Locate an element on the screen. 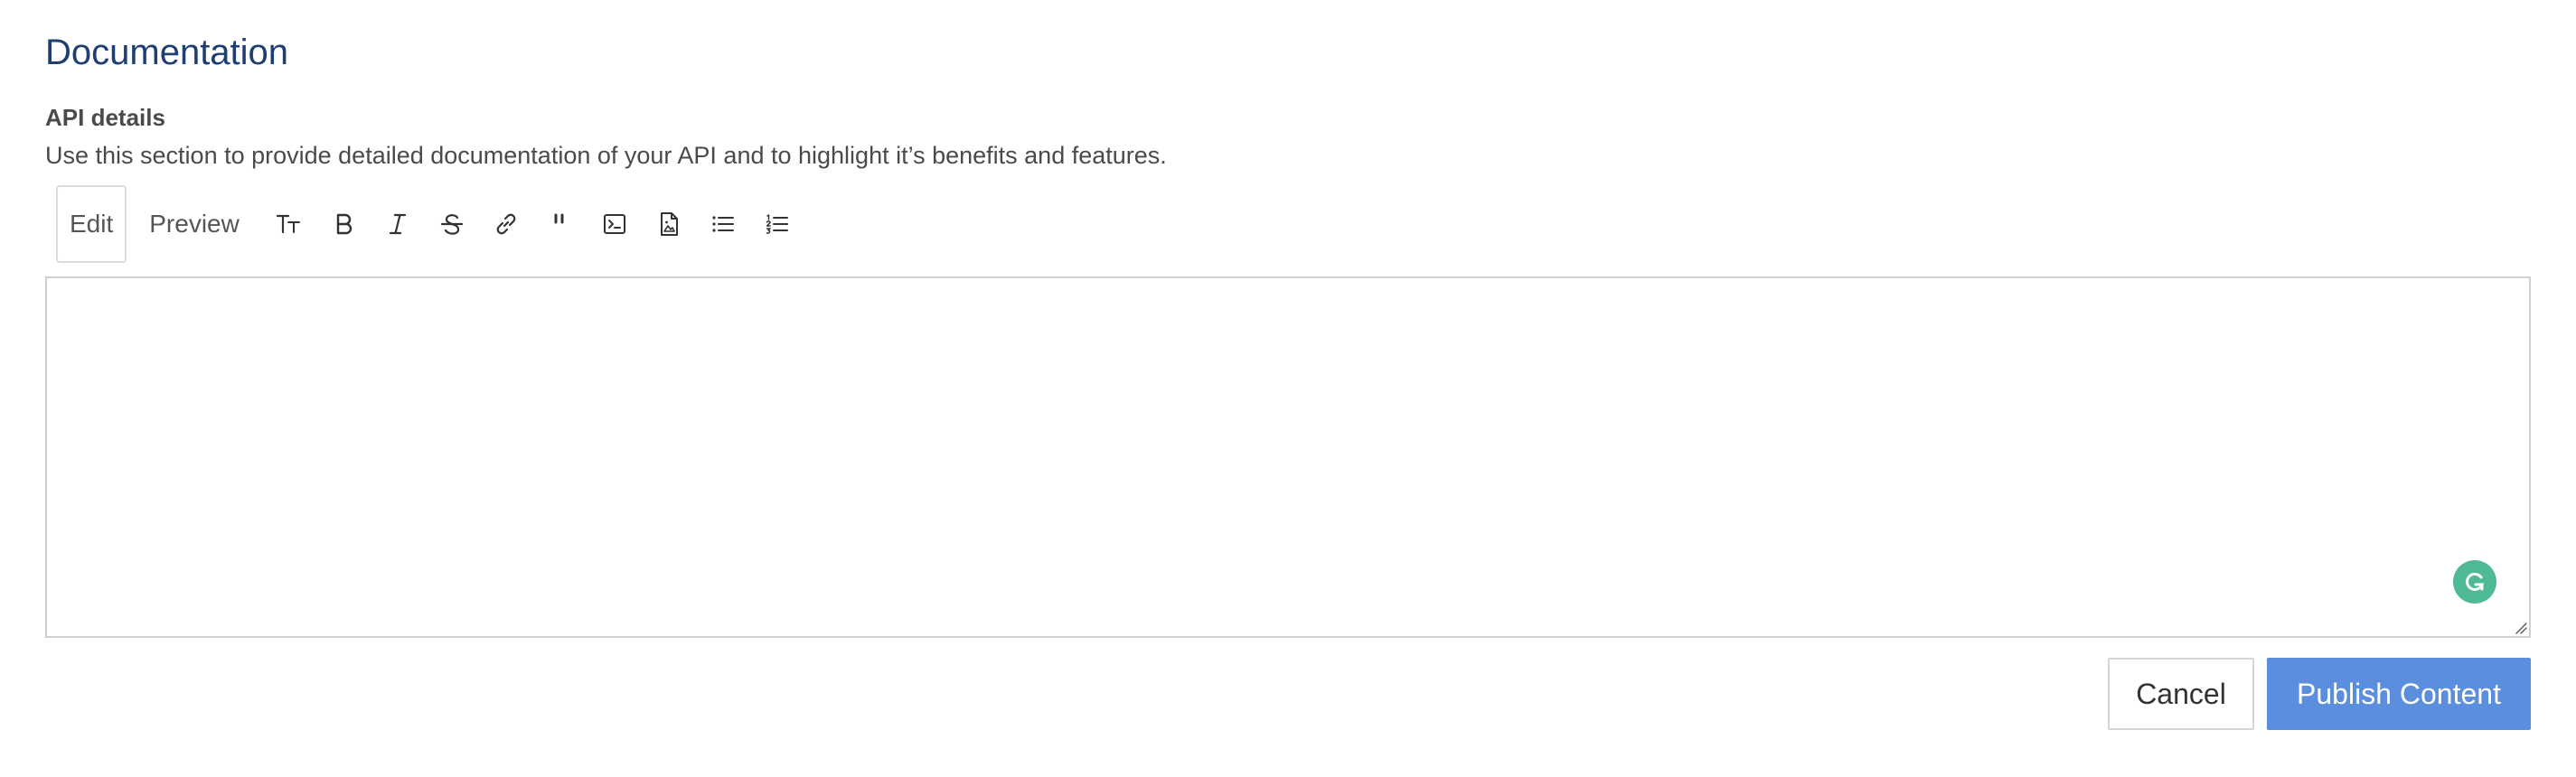 Image resolution: width=2576 pixels, height=777 pixels. italic-icon is located at coordinates (397, 224).